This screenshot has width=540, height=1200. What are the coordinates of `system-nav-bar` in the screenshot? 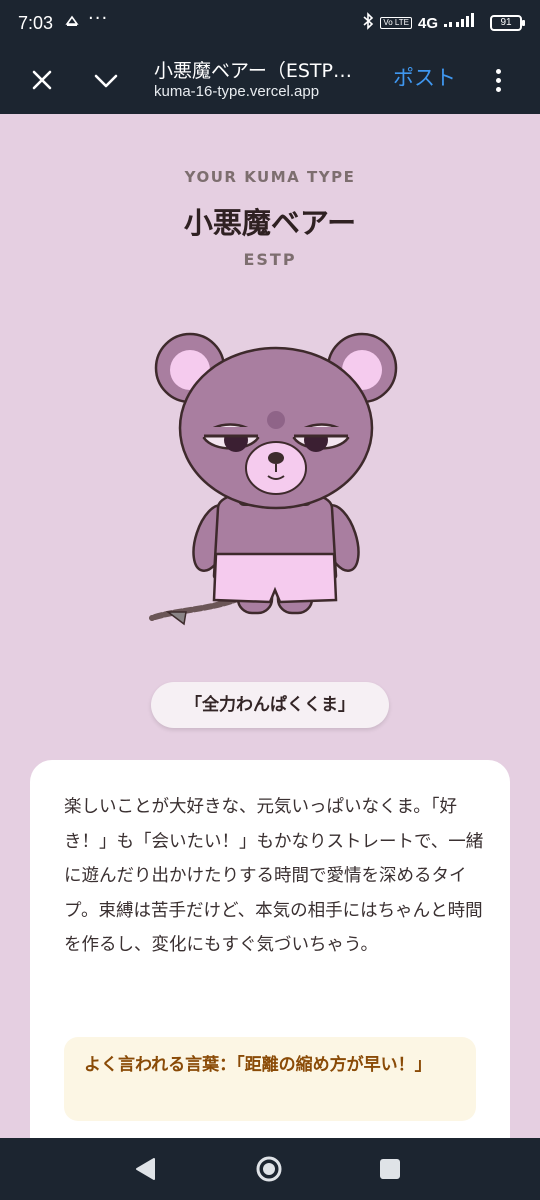 It's located at (270, 1169).